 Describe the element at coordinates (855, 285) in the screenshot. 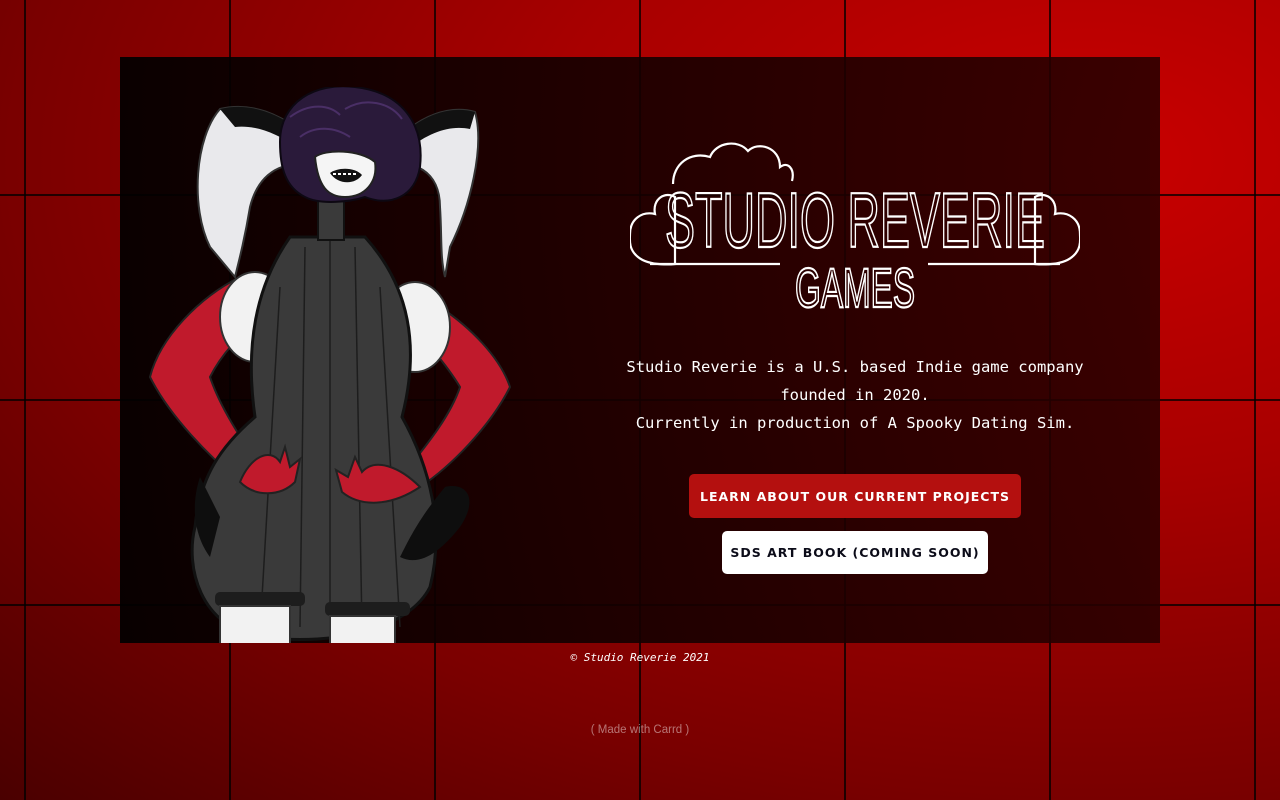

I see `logo-subtitle-text: GAMES` at that location.